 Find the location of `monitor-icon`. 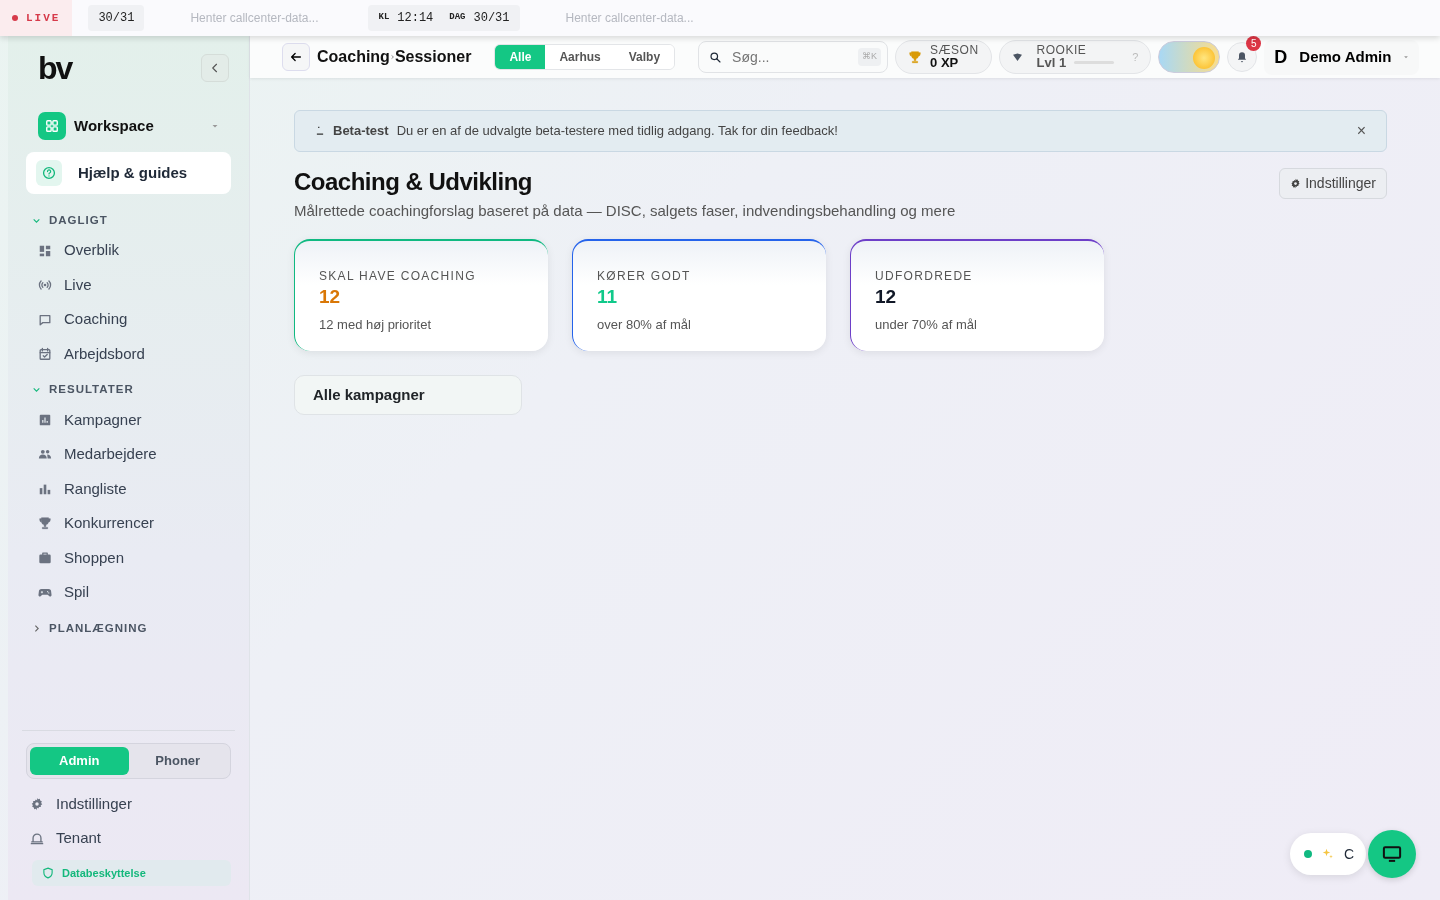

monitor-icon is located at coordinates (1392, 854).